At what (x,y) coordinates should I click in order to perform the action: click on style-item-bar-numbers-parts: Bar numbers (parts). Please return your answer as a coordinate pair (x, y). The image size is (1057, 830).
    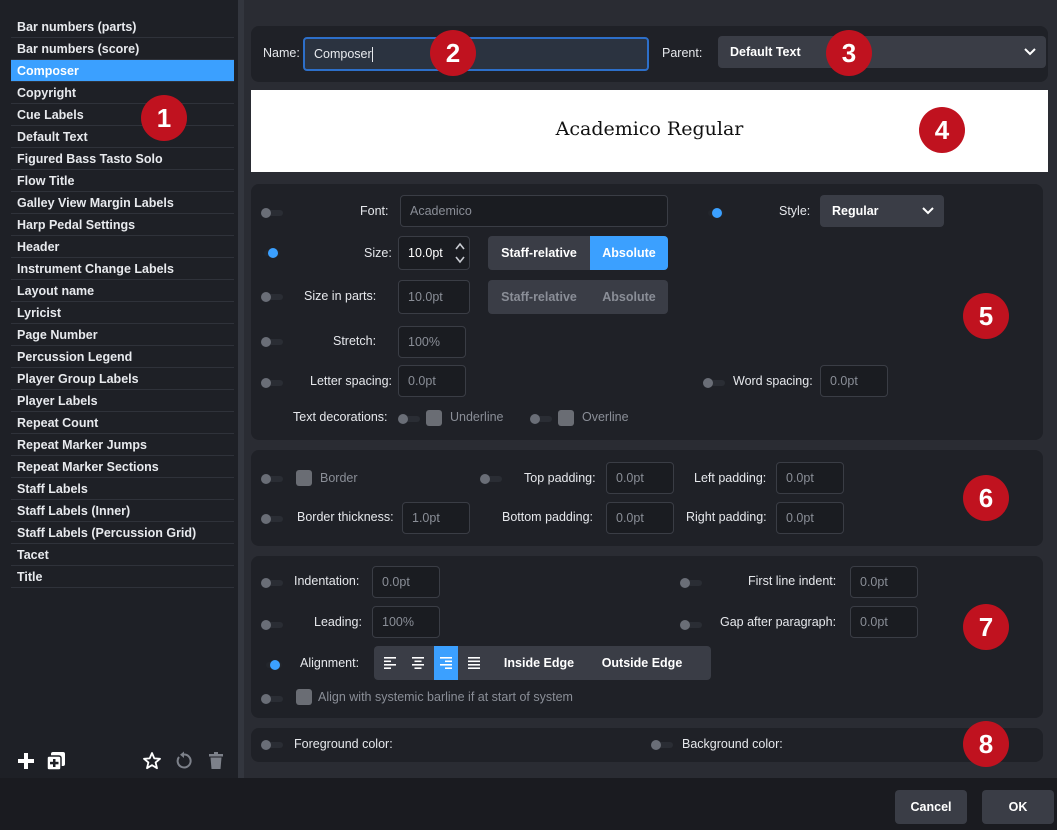
    Looking at the image, I should click on (122, 27).